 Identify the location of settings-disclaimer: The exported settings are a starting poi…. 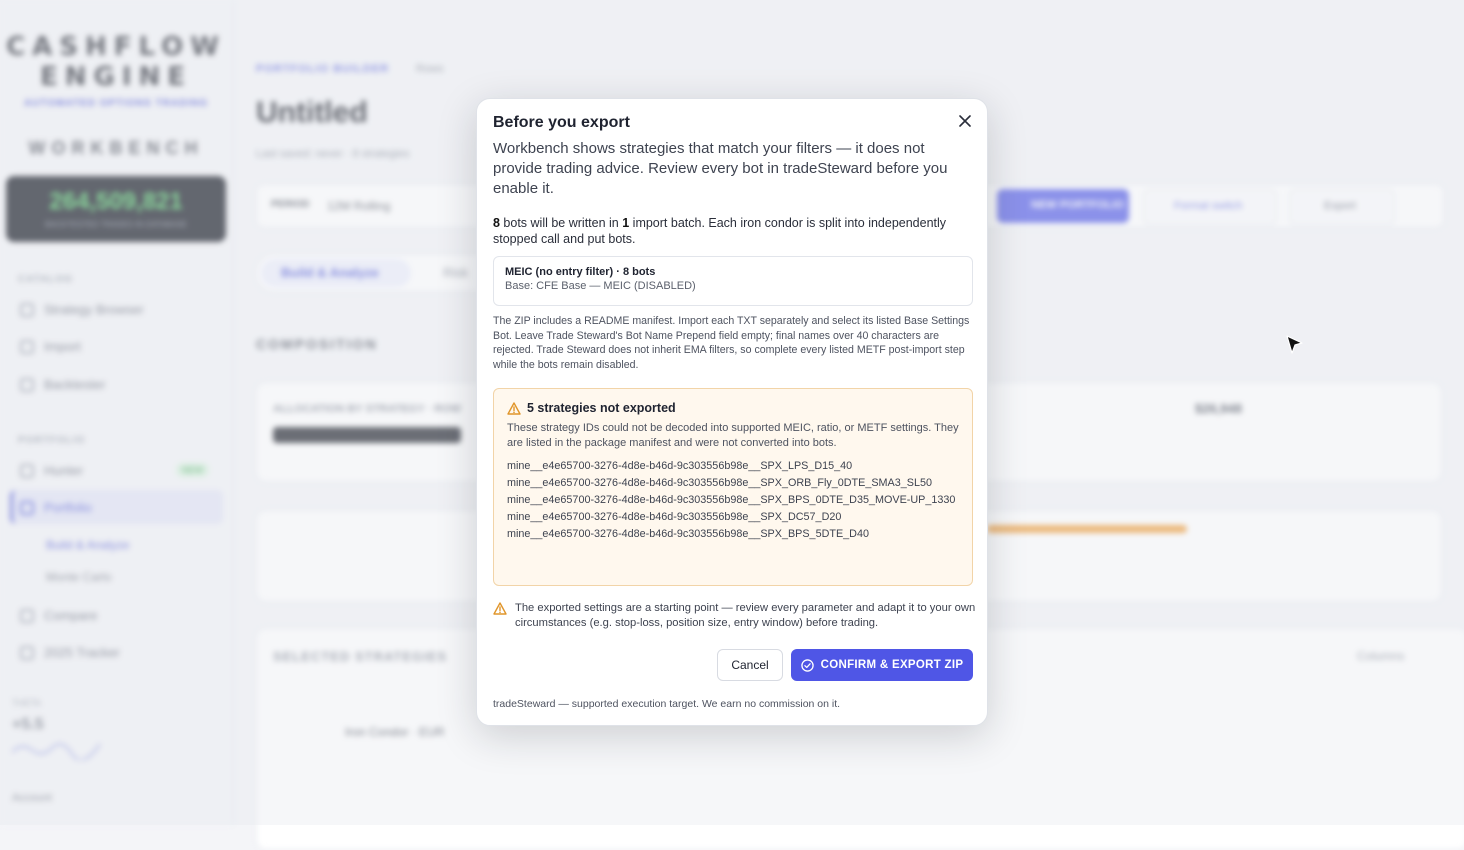
(735, 616).